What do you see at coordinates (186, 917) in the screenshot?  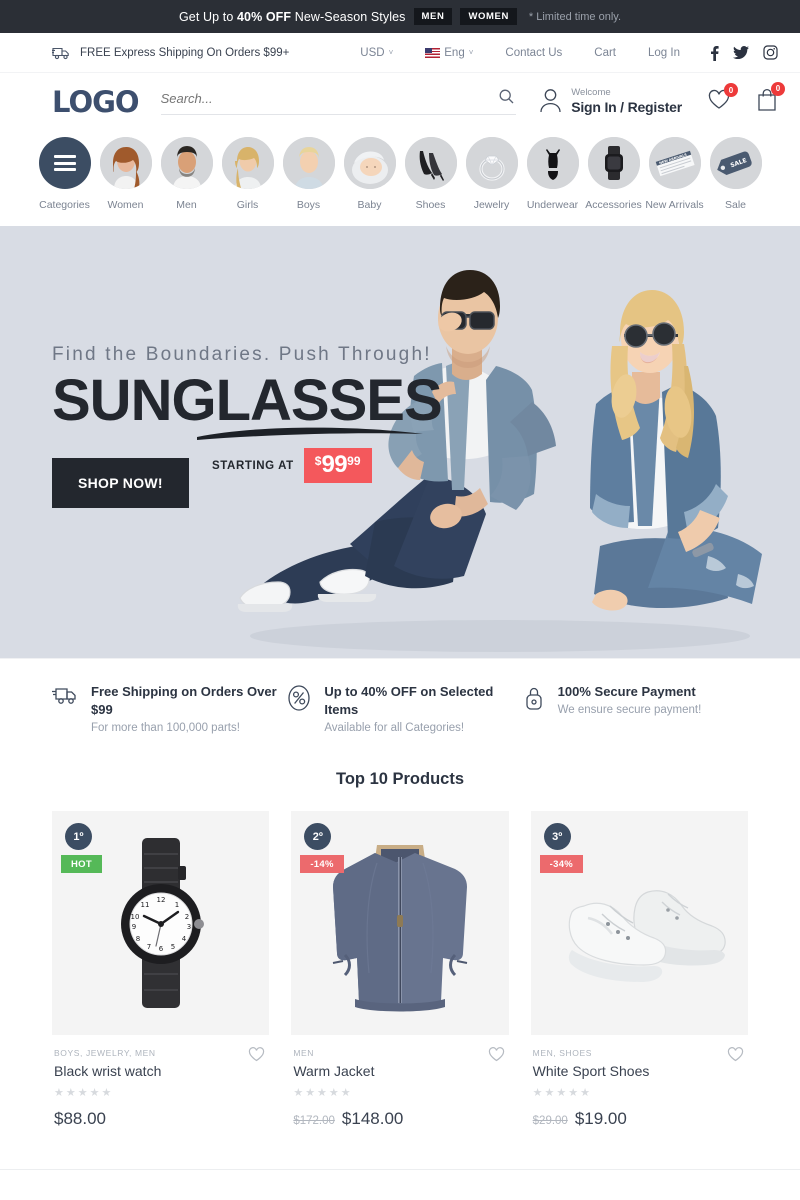 I see `svg-text: 2` at bounding box center [186, 917].